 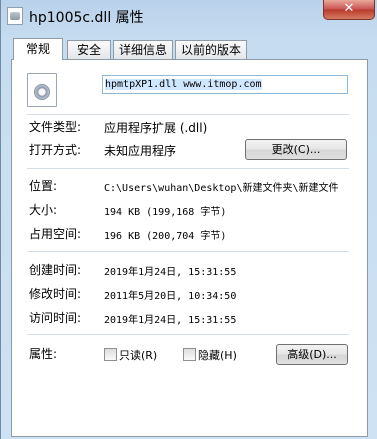 What do you see at coordinates (165, 212) in the screenshot?
I see `size-value: 194 KB (199,168 字节)` at bounding box center [165, 212].